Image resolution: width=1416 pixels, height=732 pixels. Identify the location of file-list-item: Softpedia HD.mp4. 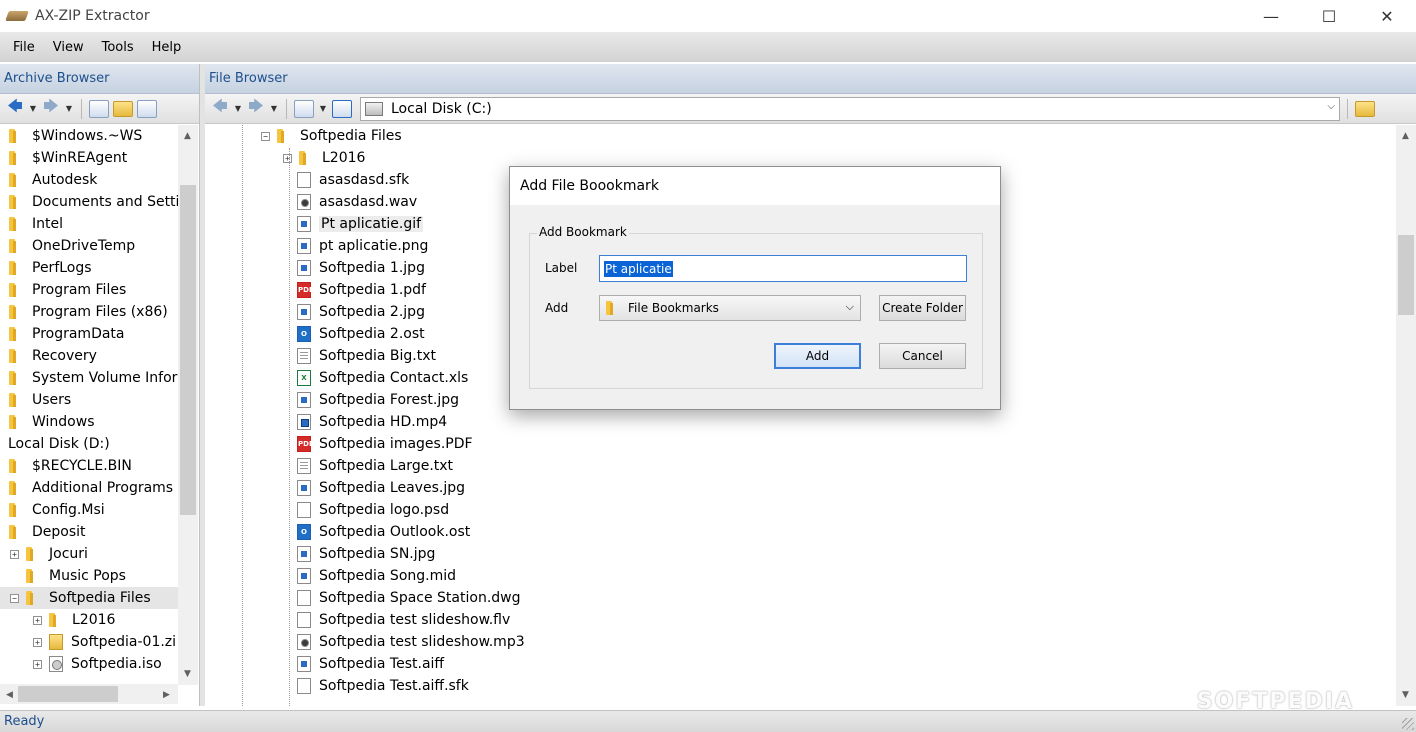
(822, 422).